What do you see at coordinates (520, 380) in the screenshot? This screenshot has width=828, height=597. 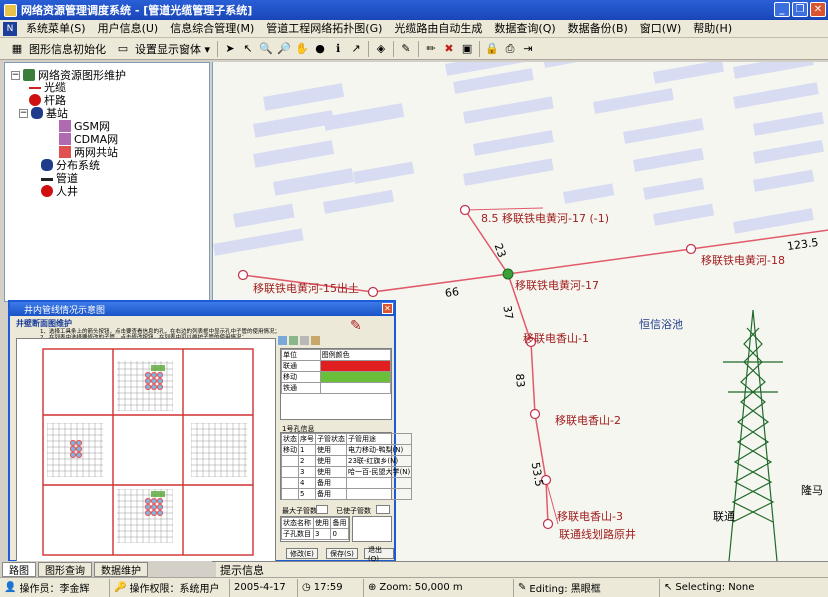 I see `map-segment-83: 83` at bounding box center [520, 380].